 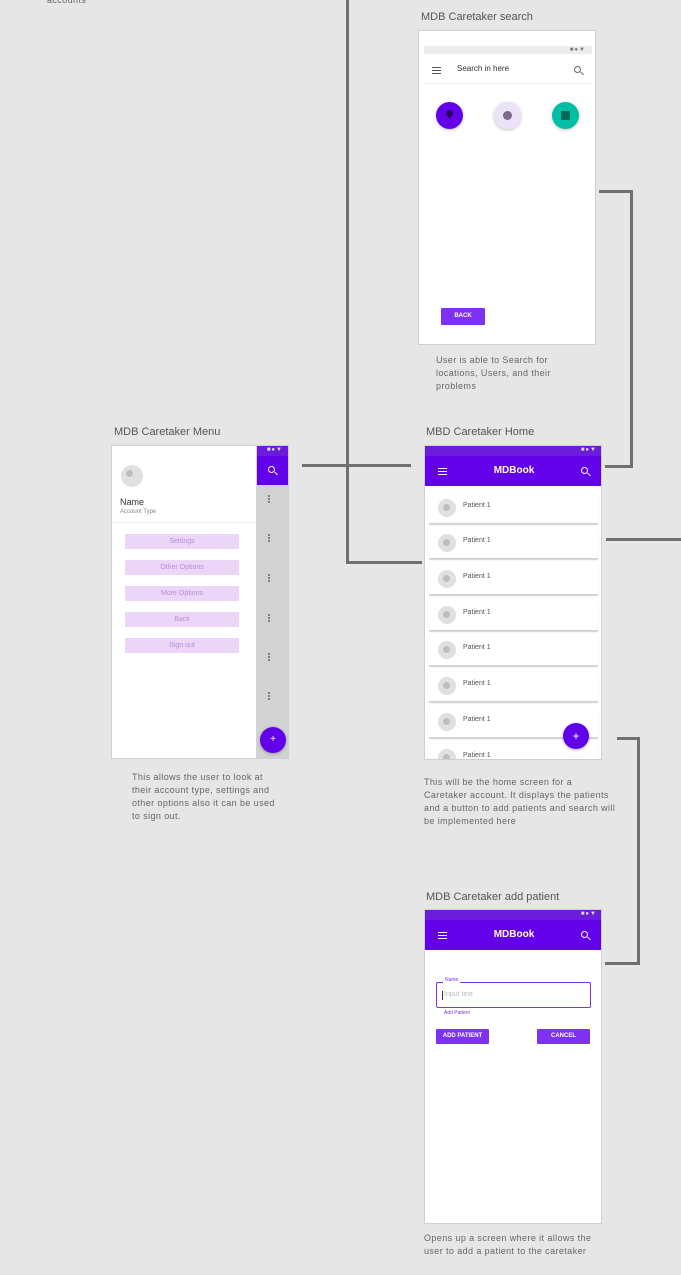 I want to click on home-screen-title: MBD Caretaker Home, so click(x=480, y=432).